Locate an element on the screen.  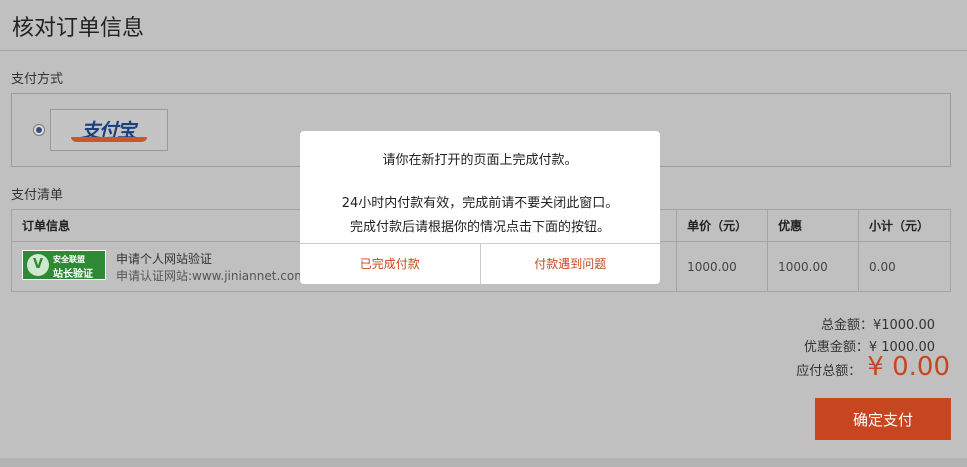
subtotal-cell: 0.00 is located at coordinates (904, 266).